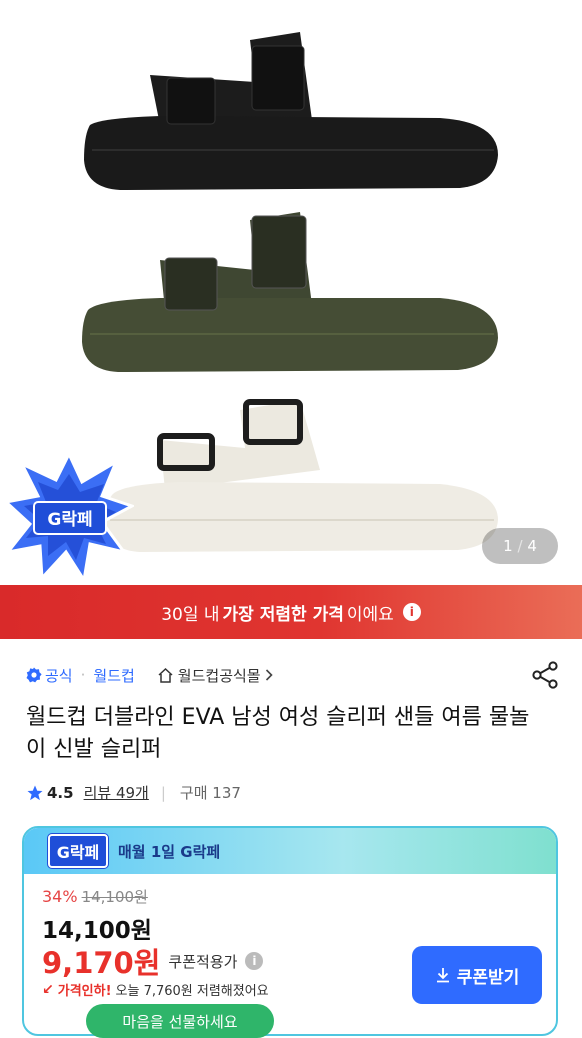  Describe the element at coordinates (532, 546) in the screenshot. I see `counter-total: 4` at that location.